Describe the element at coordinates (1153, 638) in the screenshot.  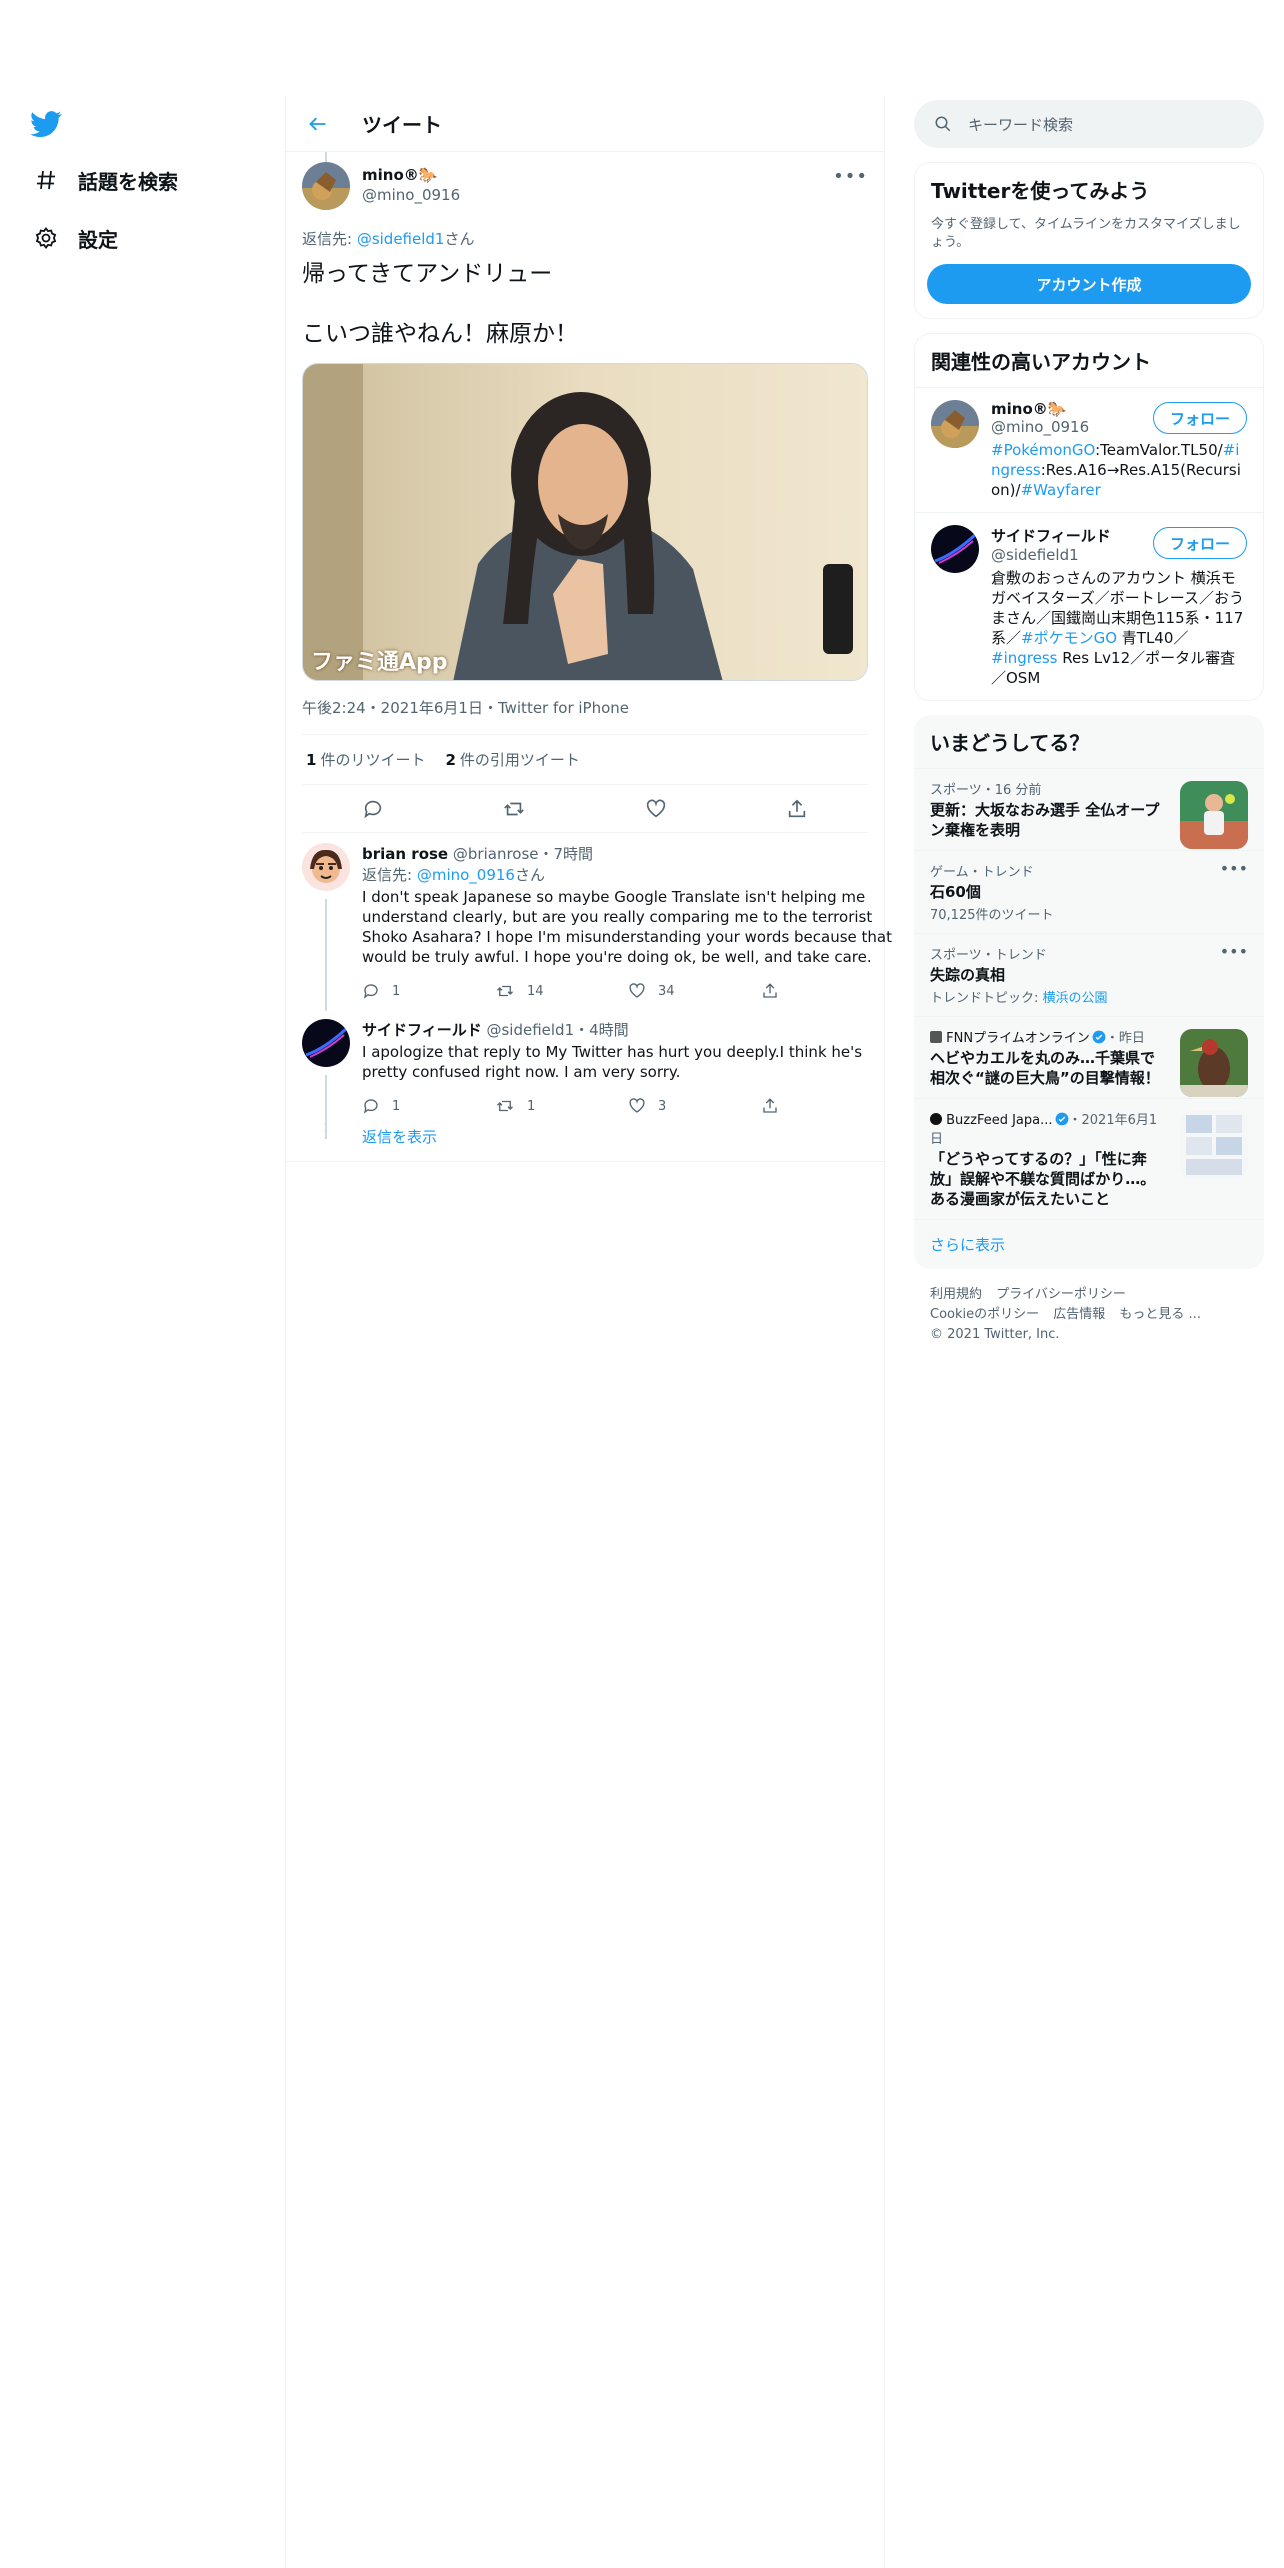
I see `bio-text: 青TL40／` at that location.